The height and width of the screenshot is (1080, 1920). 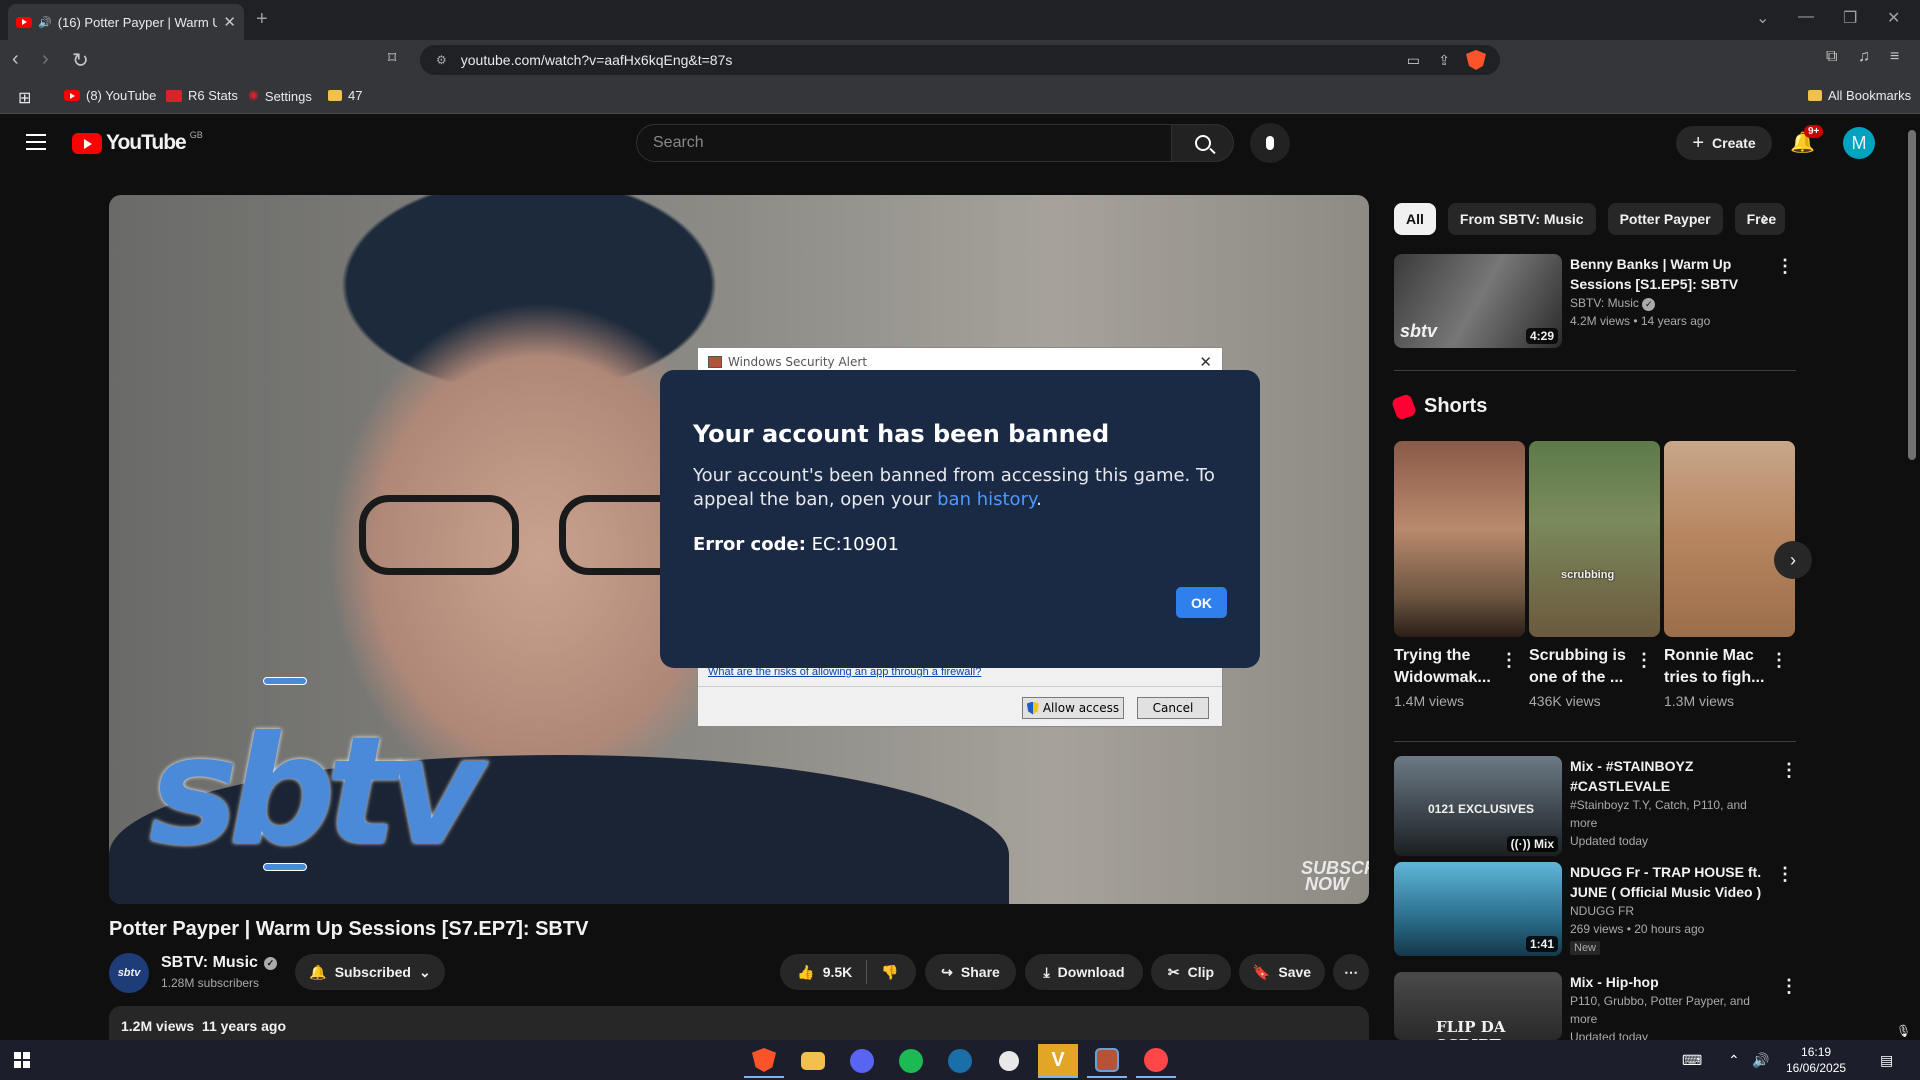 What do you see at coordinates (1478, 909) in the screenshot?
I see `video-thumbnail: 1:41` at bounding box center [1478, 909].